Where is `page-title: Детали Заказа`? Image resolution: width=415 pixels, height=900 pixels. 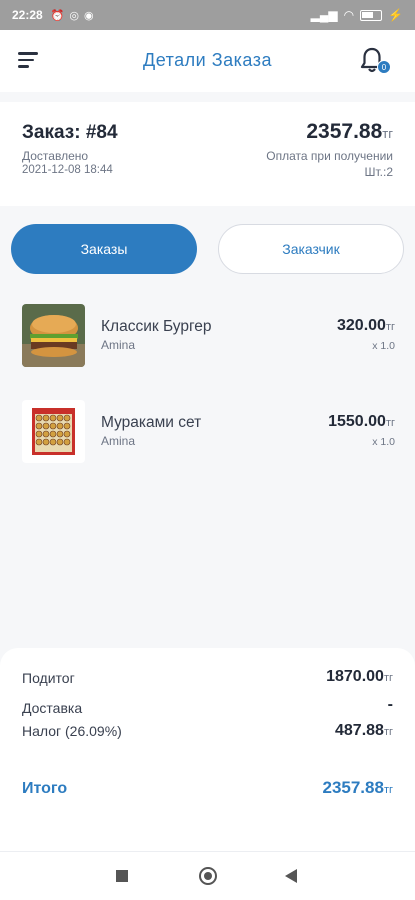 page-title: Детали Заказа is located at coordinates (207, 60).